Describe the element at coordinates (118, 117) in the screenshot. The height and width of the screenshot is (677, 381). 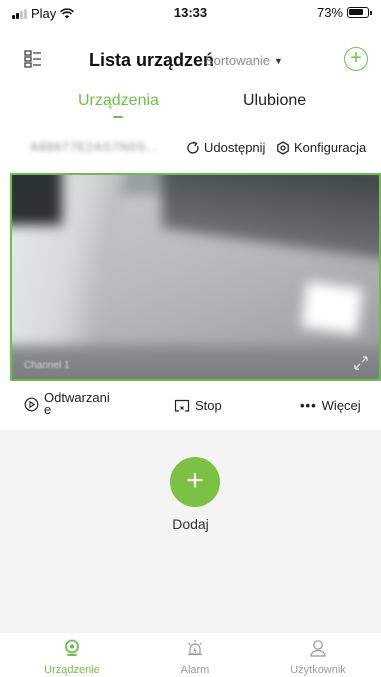
I see `active-tab-indicator` at that location.